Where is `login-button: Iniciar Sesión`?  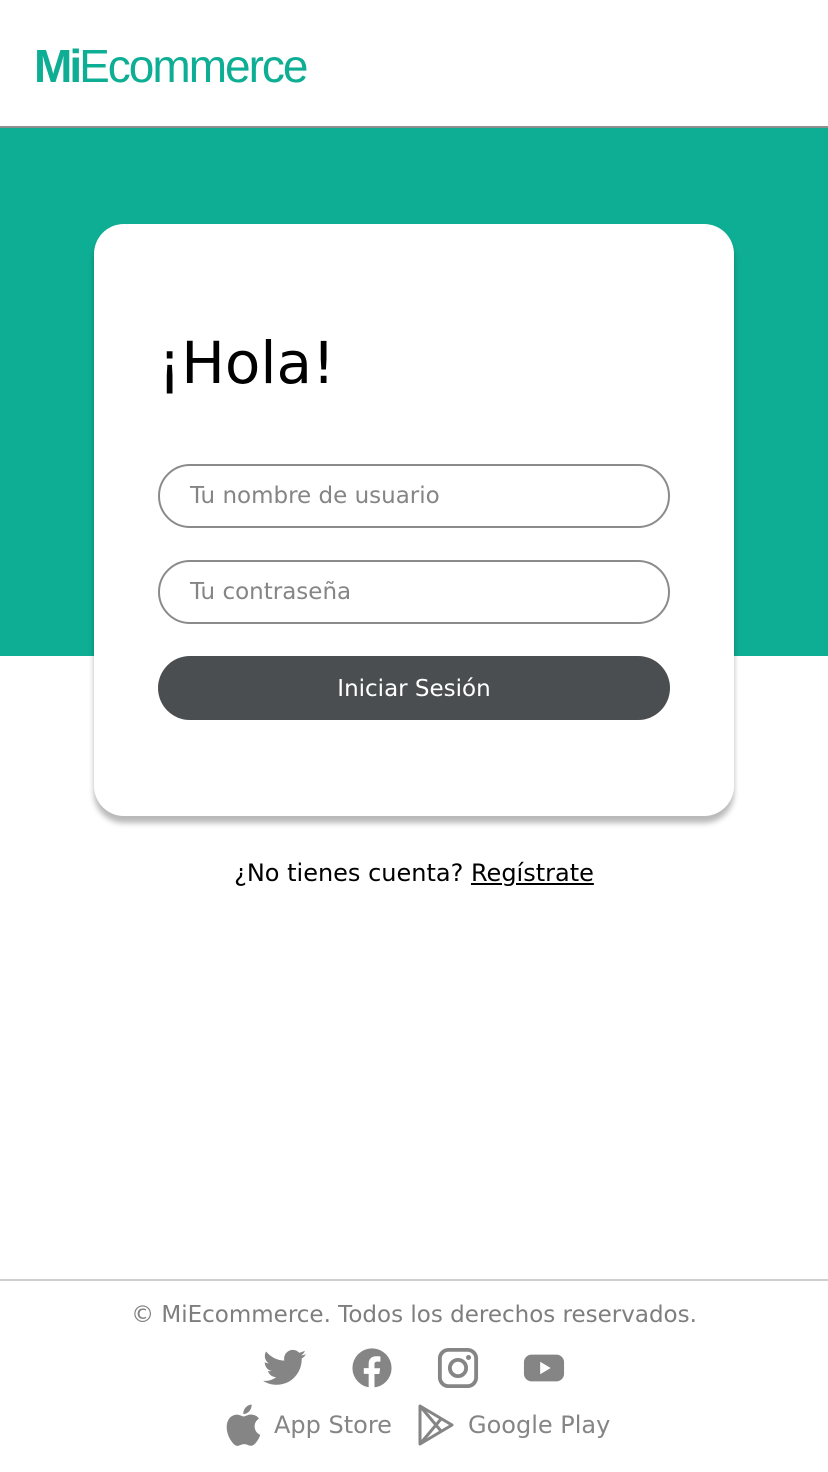 login-button: Iniciar Sesión is located at coordinates (414, 688).